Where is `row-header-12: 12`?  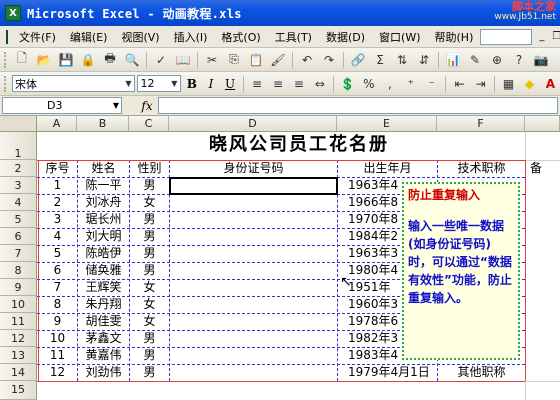 row-header-12: 12 is located at coordinates (18, 338).